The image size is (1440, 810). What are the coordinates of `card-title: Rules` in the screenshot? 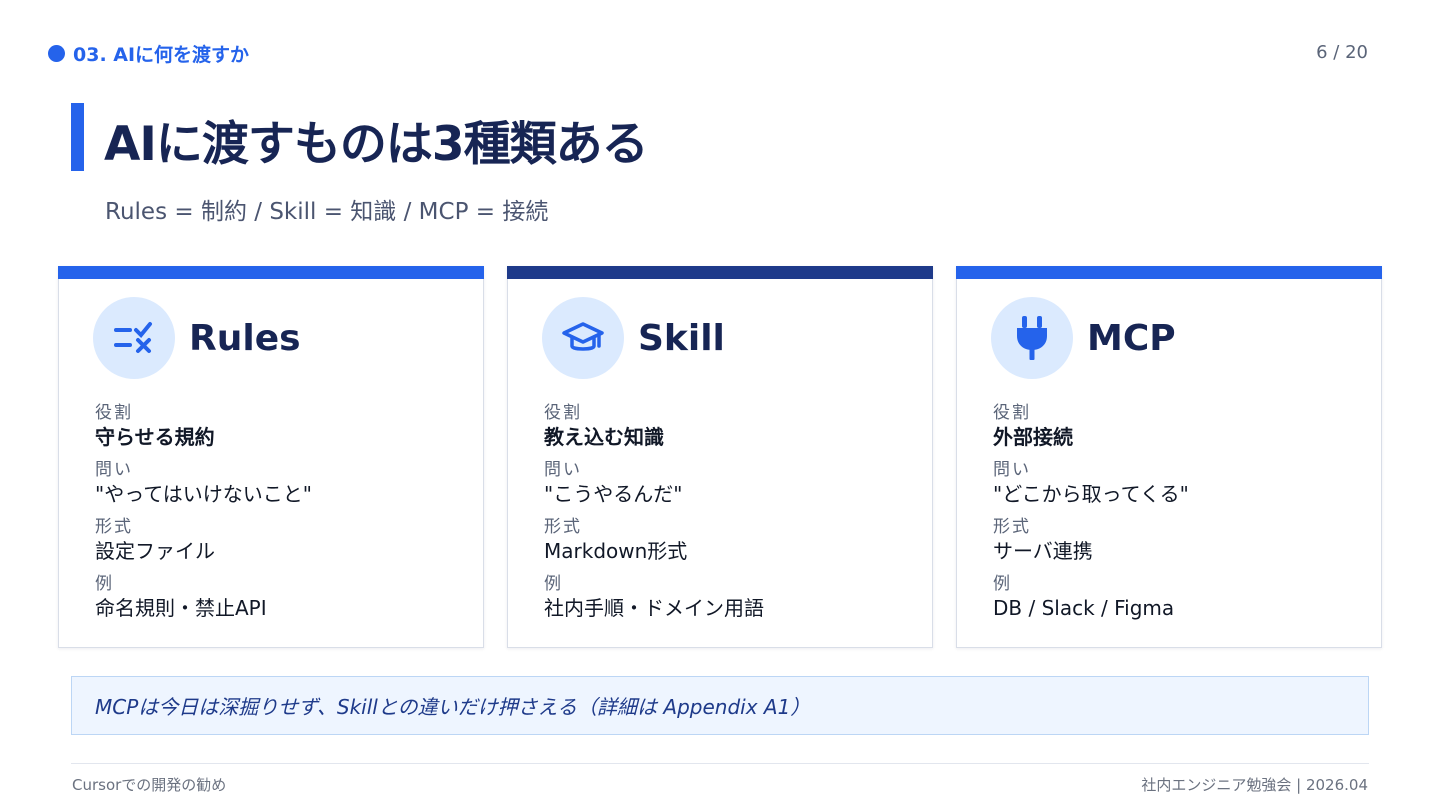 It's located at (245, 338).